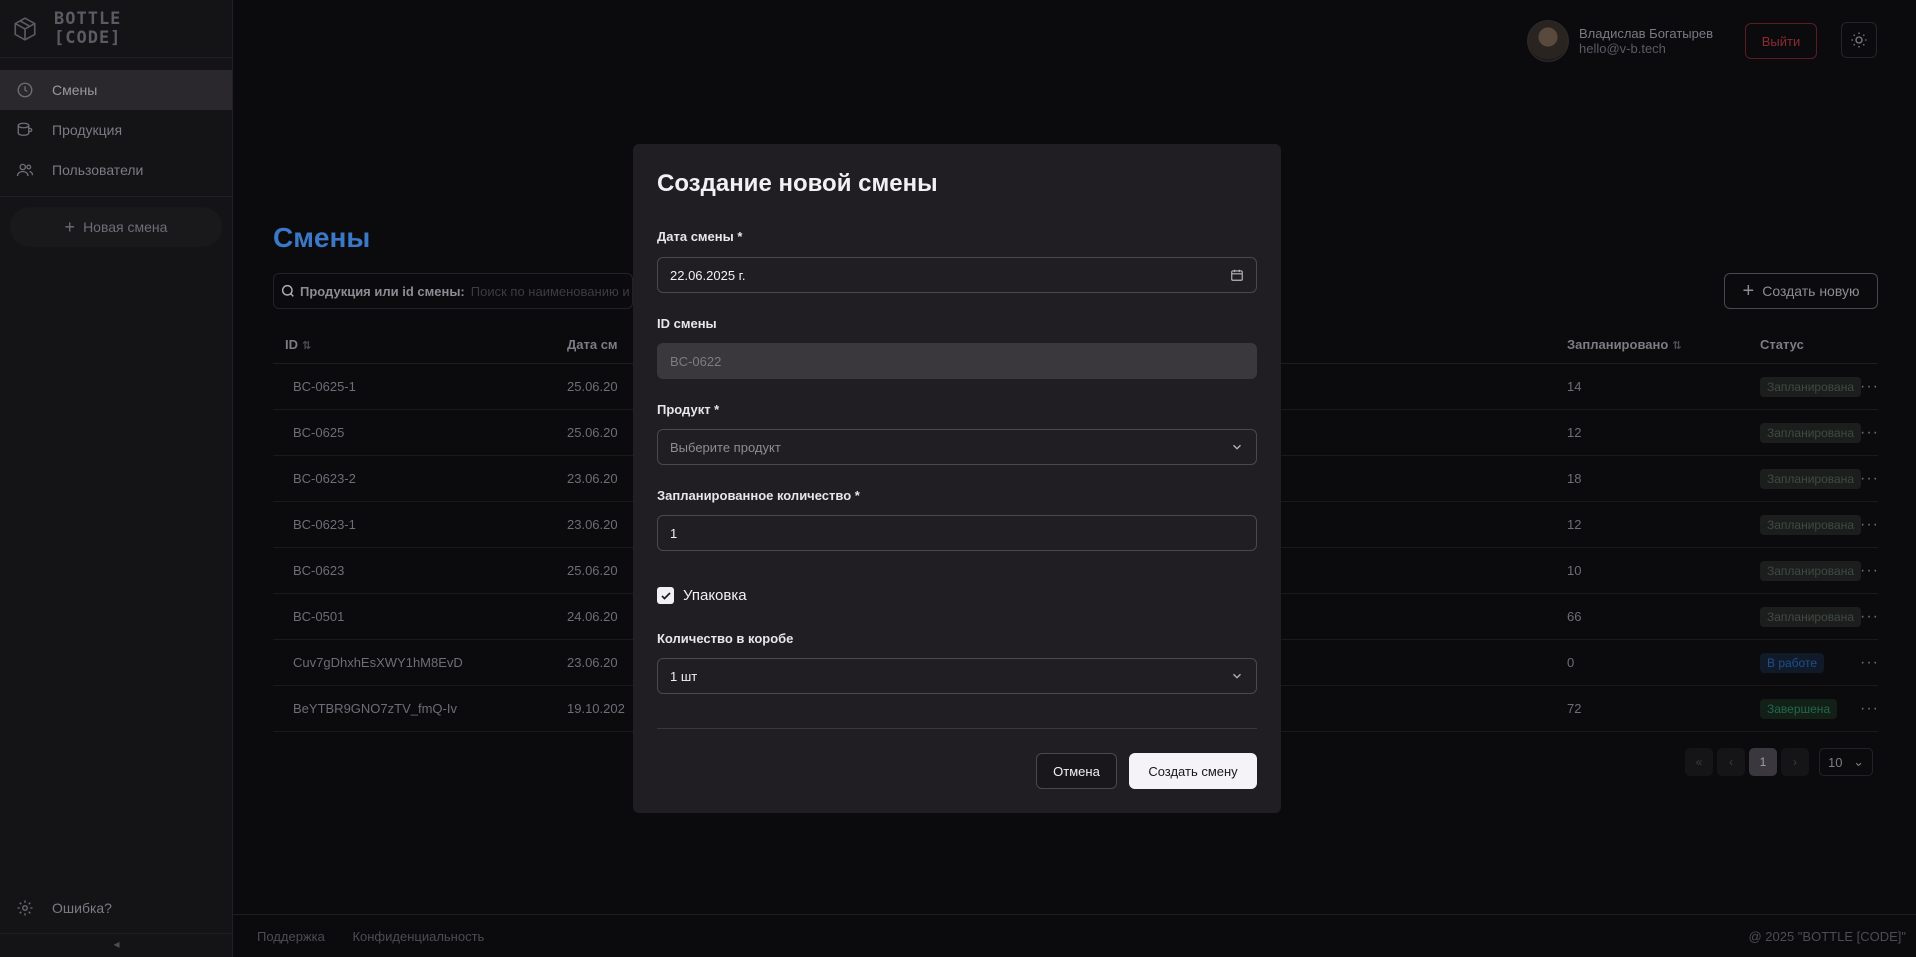  What do you see at coordinates (957, 533) in the screenshot?
I see `quantity-field: 1` at bounding box center [957, 533].